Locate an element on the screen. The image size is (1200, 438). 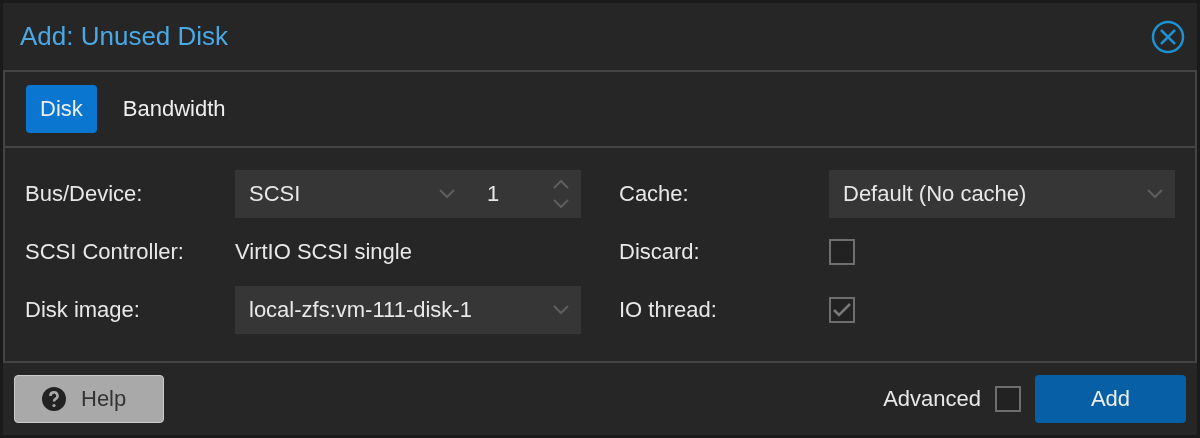
advanced-label: Advanced is located at coordinates (932, 399).